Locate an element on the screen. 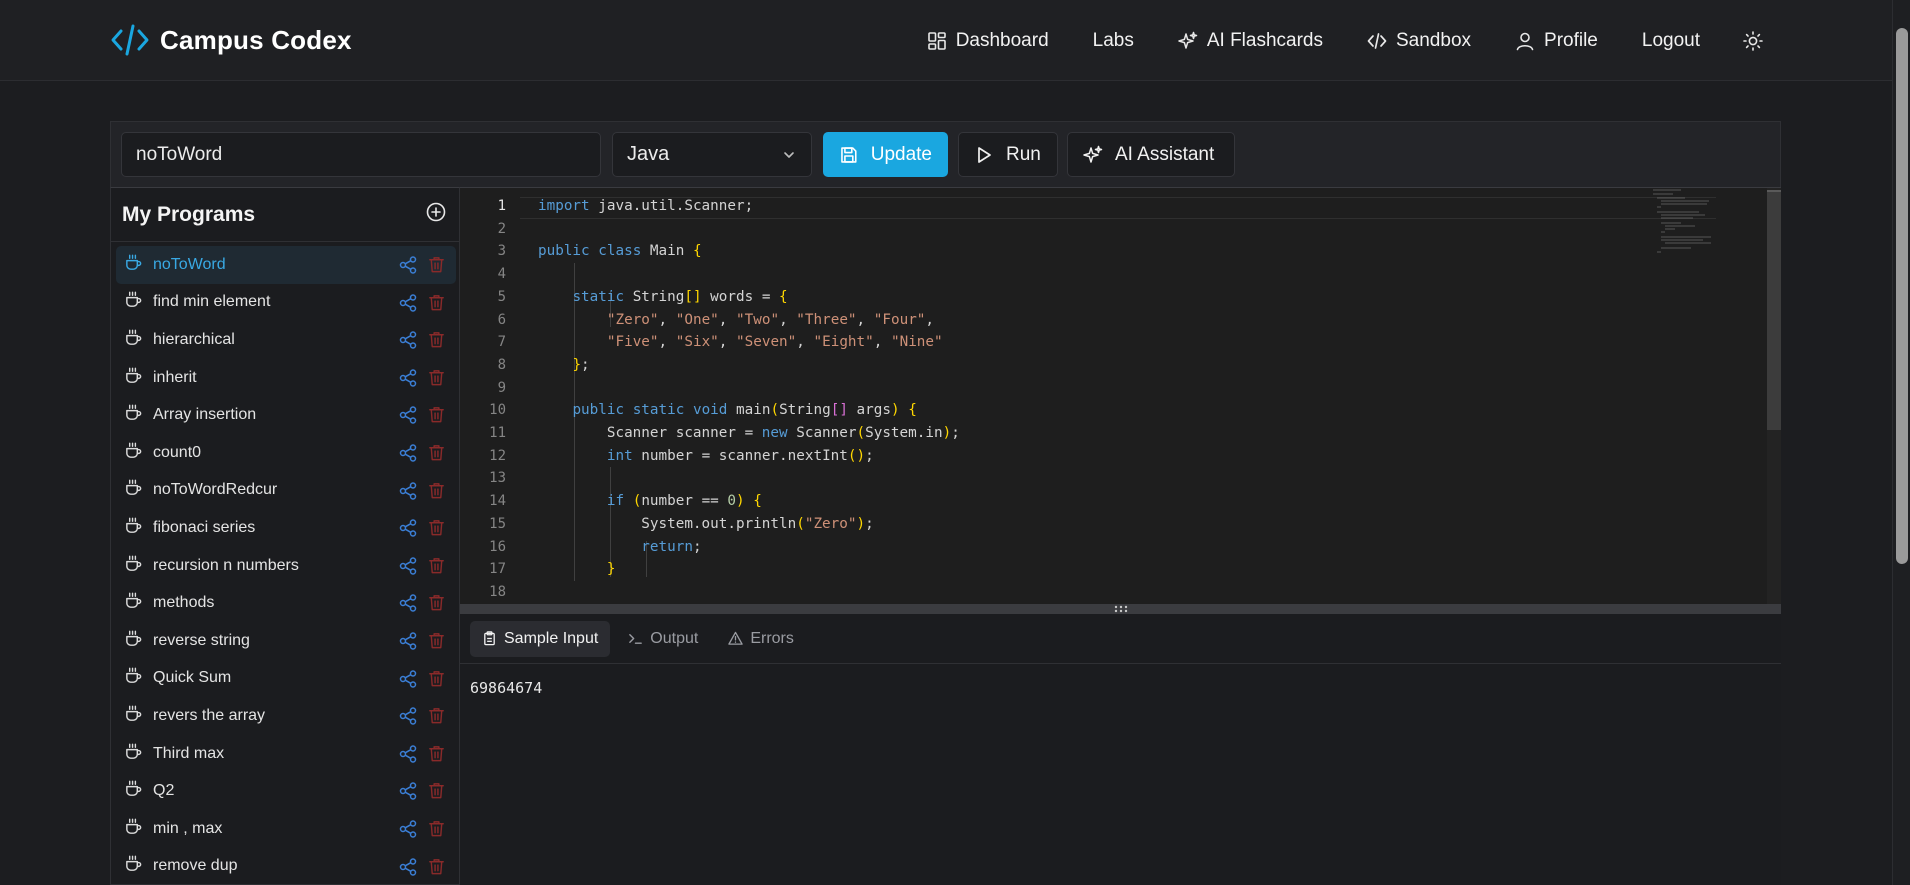 Image resolution: width=1910 pixels, height=885 pixels. program-item: Quick Sum is located at coordinates (286, 679).